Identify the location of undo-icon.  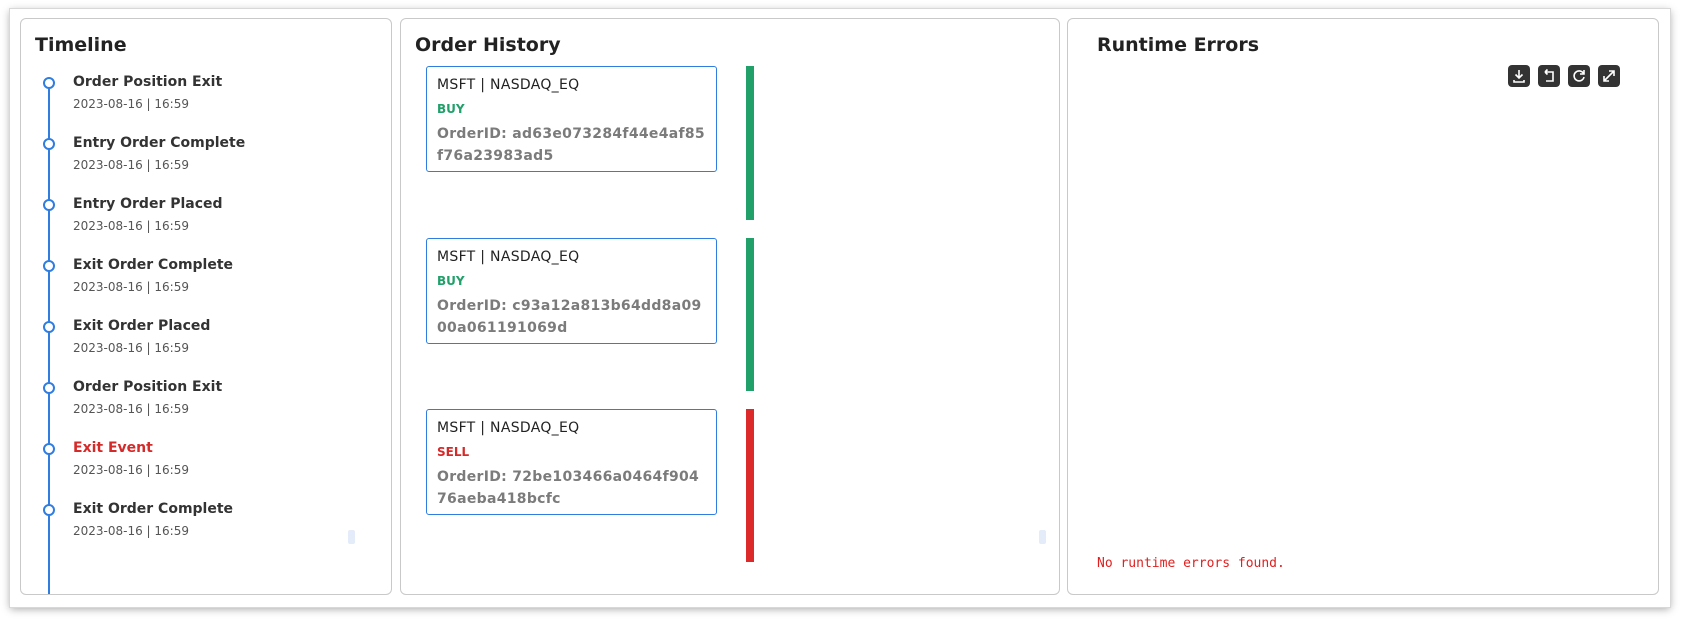
(1549, 76).